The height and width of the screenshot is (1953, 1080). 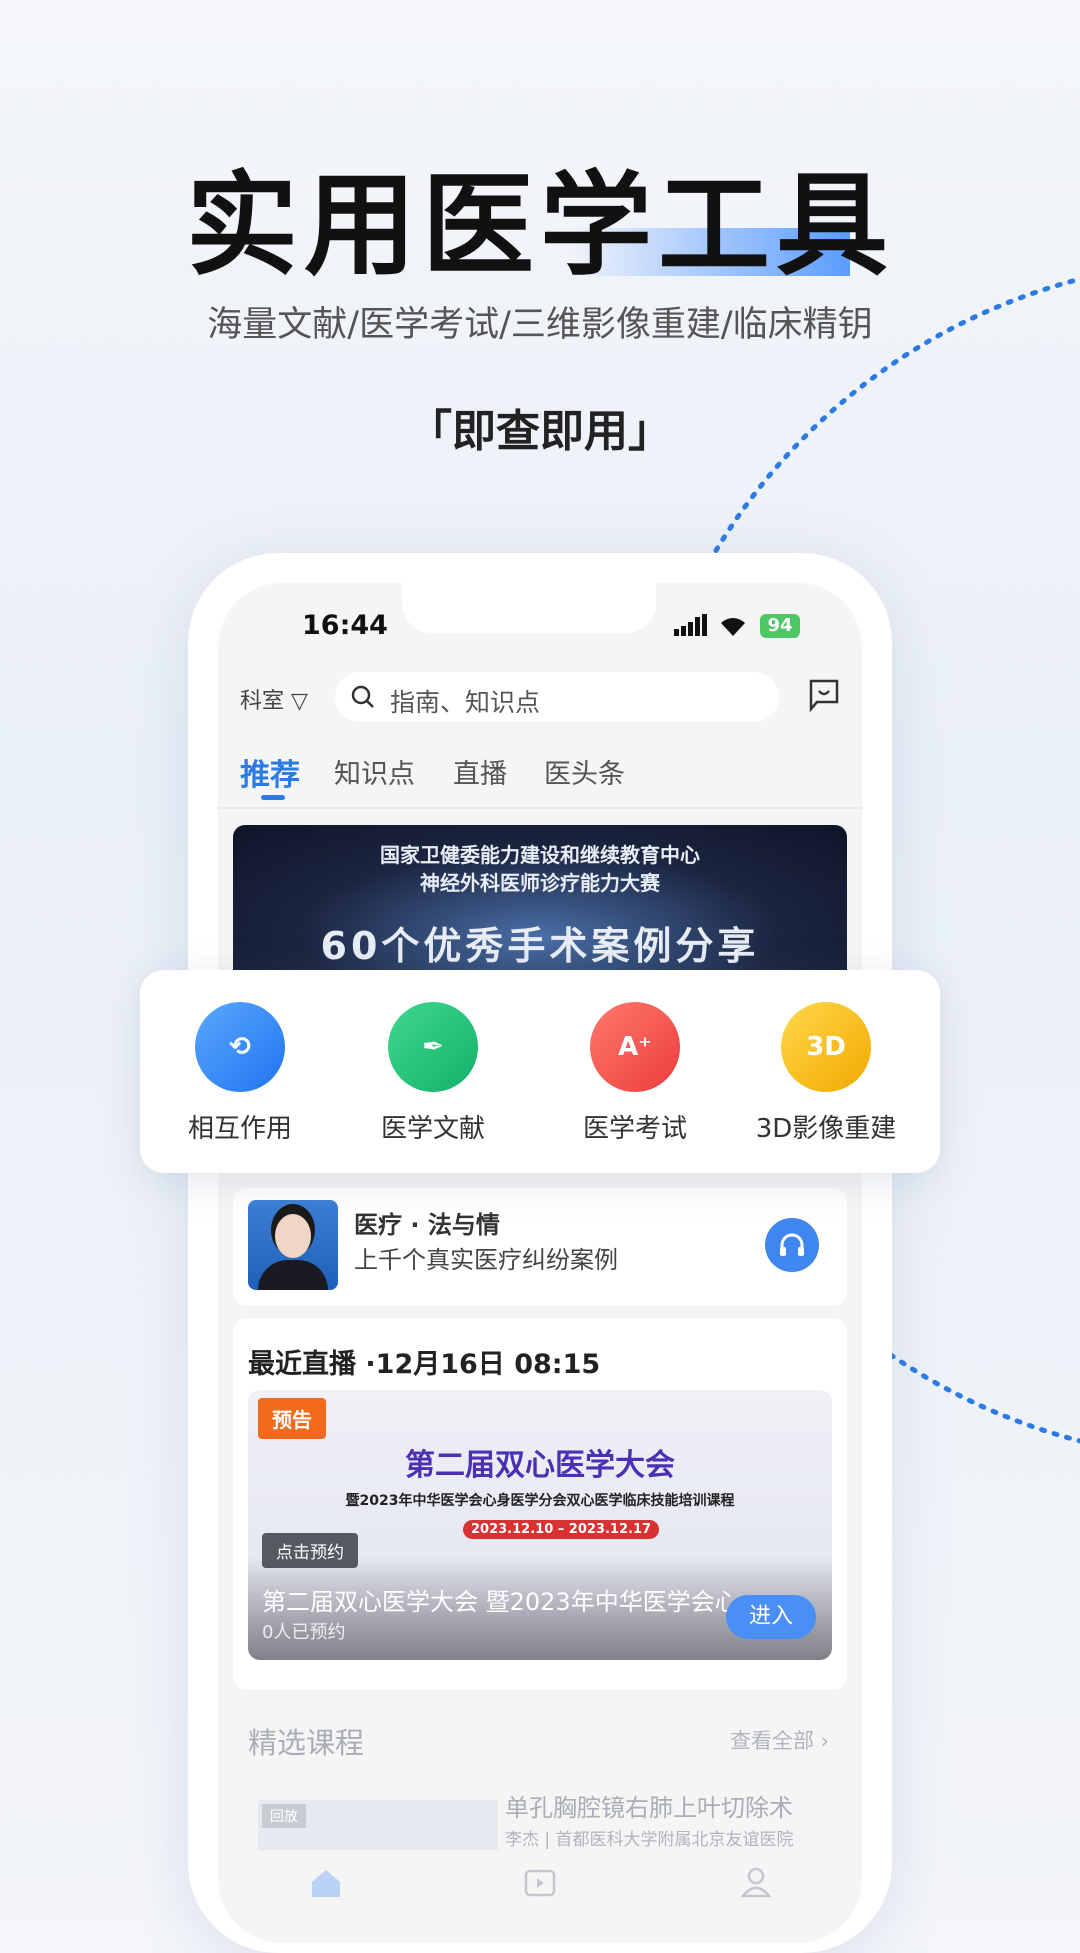 What do you see at coordinates (733, 627) in the screenshot?
I see `wifi-icon` at bounding box center [733, 627].